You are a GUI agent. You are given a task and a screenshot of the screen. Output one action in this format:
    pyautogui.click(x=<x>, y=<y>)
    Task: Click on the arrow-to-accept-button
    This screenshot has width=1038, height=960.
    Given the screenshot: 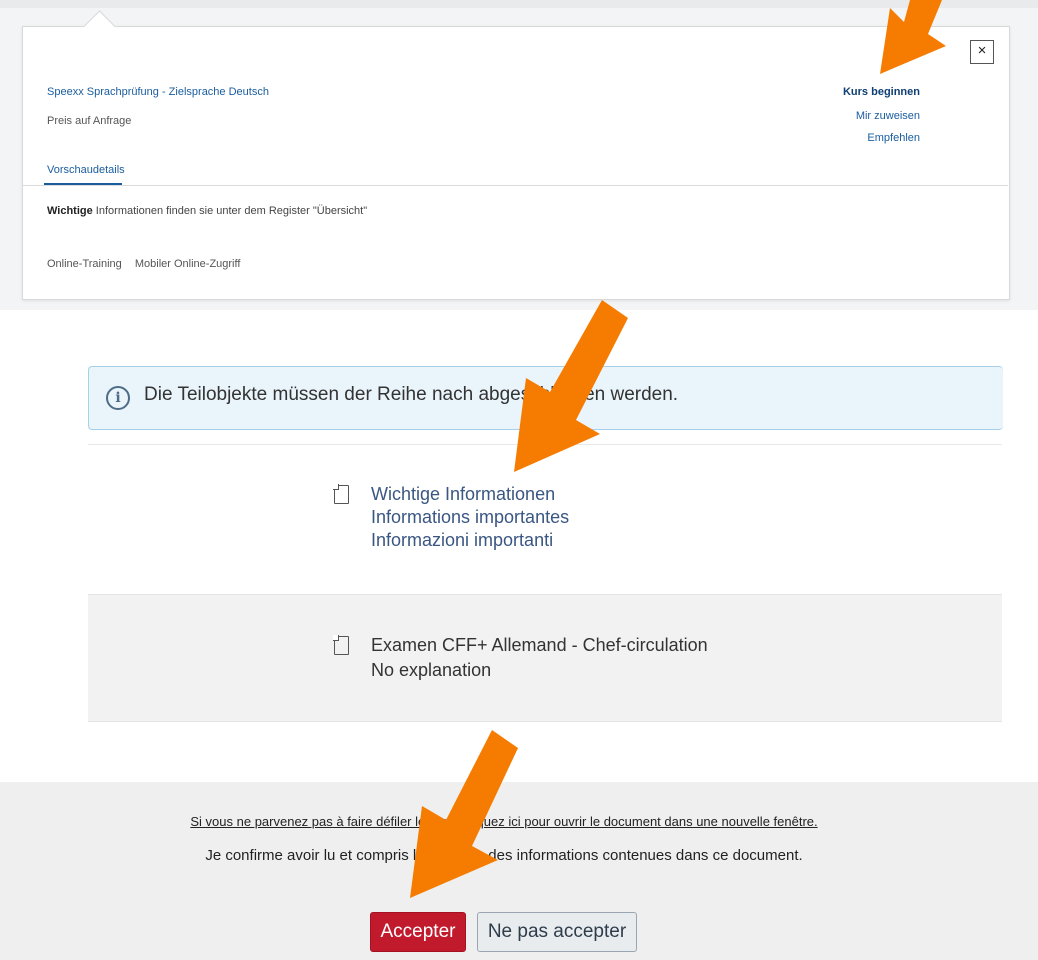 What is the action you would take?
    pyautogui.click(x=464, y=814)
    